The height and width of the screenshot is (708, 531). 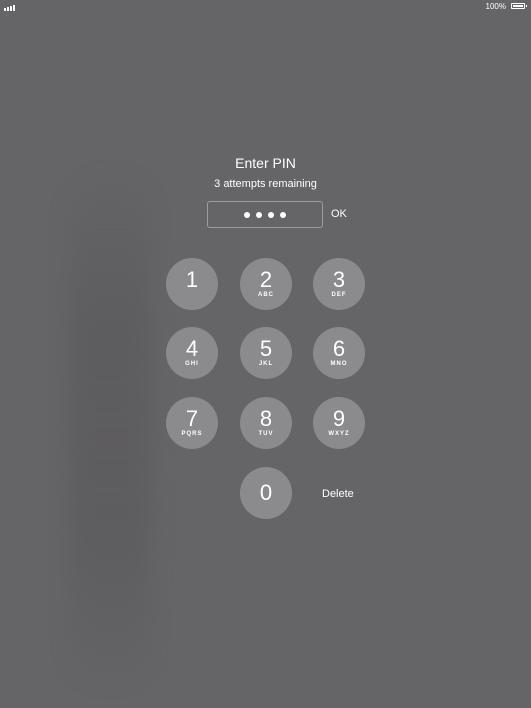 What do you see at coordinates (339, 418) in the screenshot?
I see `key-digit: 9` at bounding box center [339, 418].